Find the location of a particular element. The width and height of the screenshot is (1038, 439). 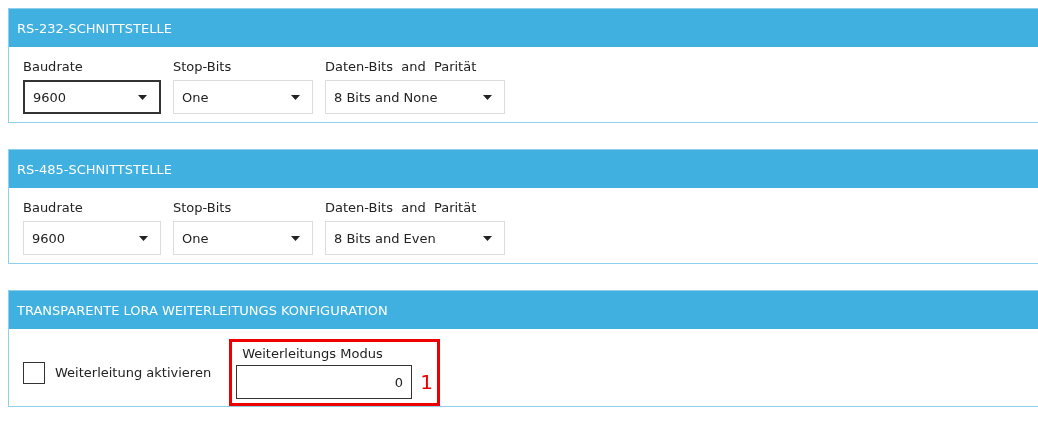

panel-title: RS-232-SCHNITTSTELLE is located at coordinates (523, 28).